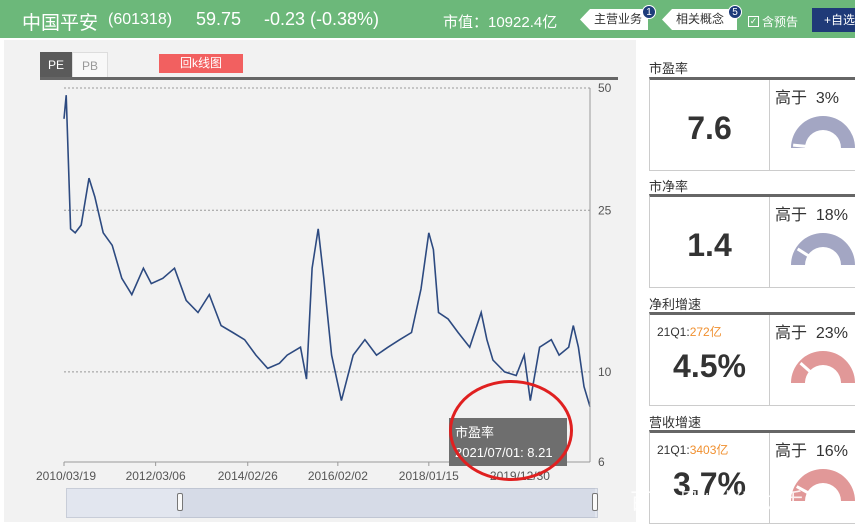 The width and height of the screenshot is (855, 524). Describe the element at coordinates (605, 210) in the screenshot. I see `y-tick-label: 25` at that location.